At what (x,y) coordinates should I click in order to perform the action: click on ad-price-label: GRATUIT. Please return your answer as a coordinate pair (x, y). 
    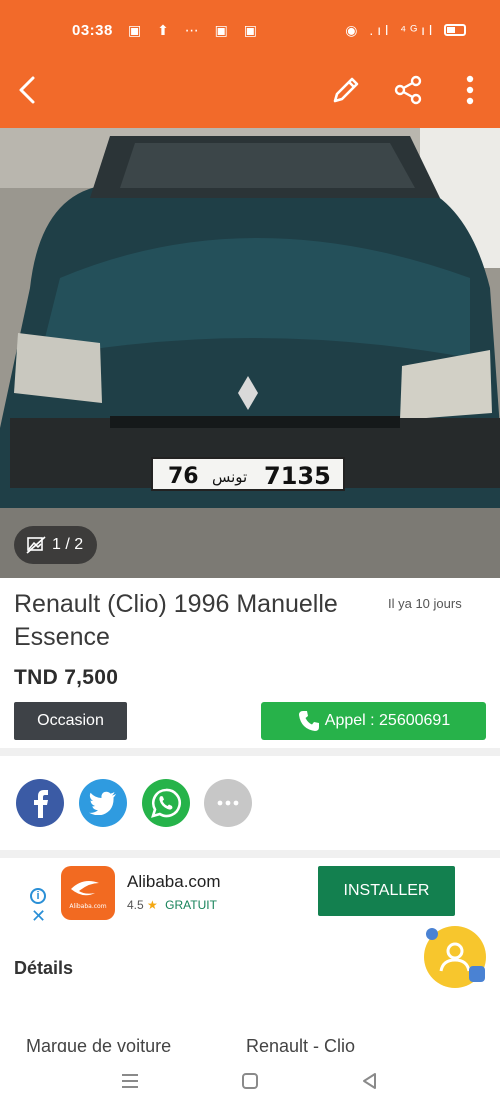
    Looking at the image, I should click on (191, 905).